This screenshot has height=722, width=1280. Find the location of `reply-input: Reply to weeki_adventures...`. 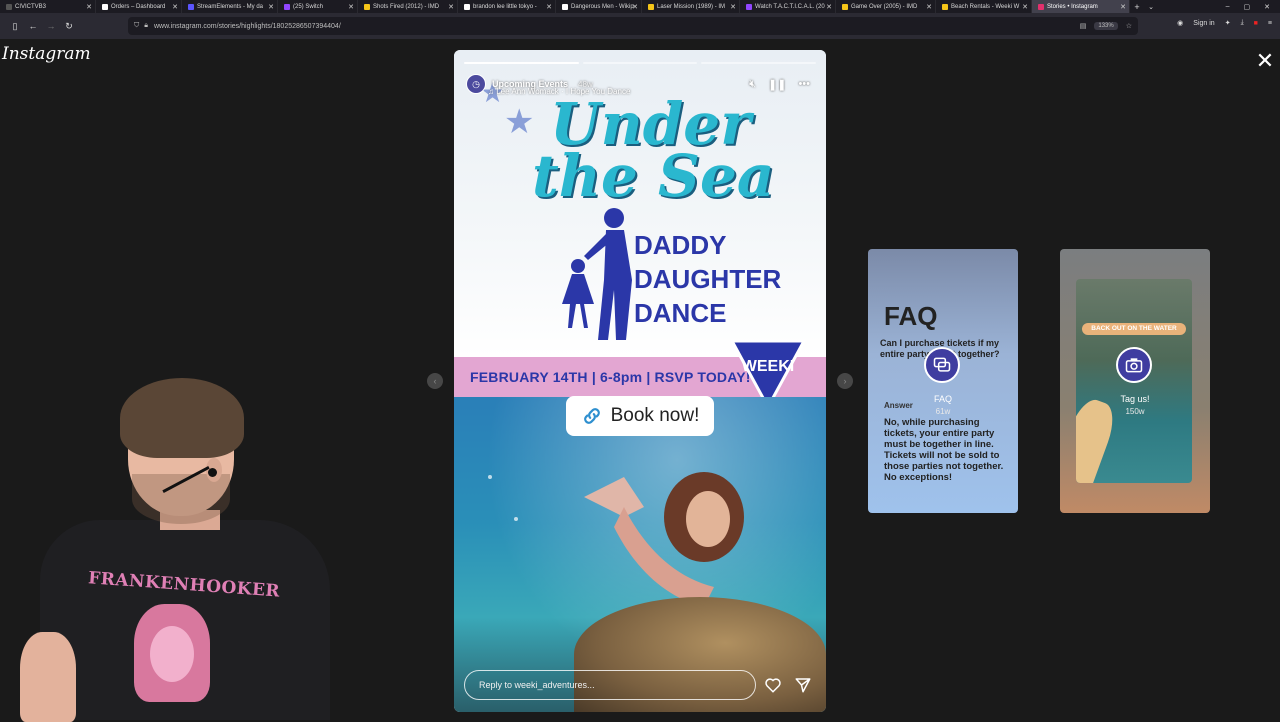

reply-input: Reply to weeki_adventures... is located at coordinates (610, 685).